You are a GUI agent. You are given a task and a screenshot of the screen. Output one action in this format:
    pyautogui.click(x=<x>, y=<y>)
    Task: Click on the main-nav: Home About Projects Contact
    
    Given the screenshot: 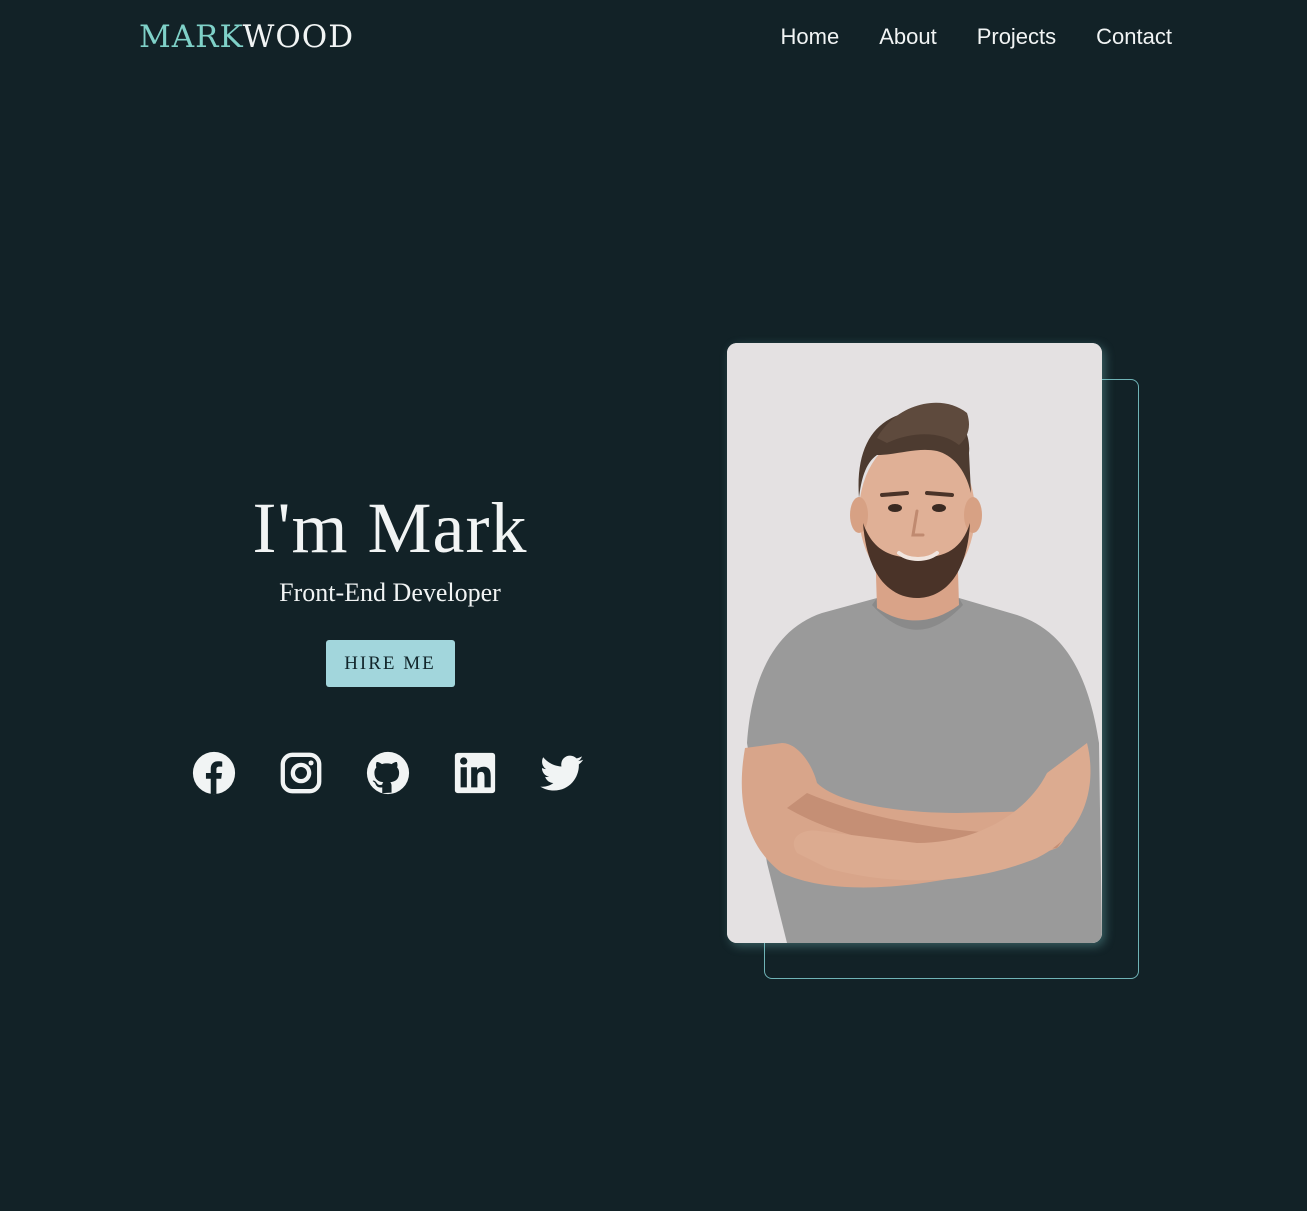 What is the action you would take?
    pyautogui.click(x=977, y=37)
    